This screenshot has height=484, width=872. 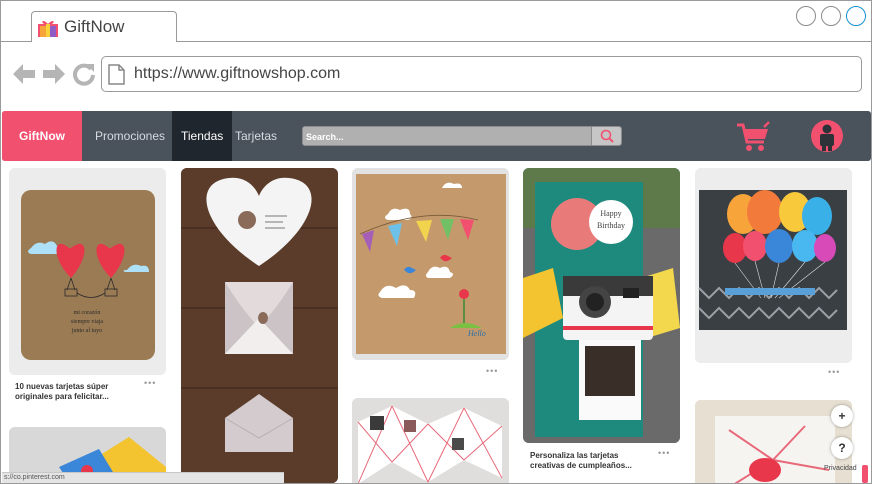 I want to click on help-button: ?, so click(x=842, y=448).